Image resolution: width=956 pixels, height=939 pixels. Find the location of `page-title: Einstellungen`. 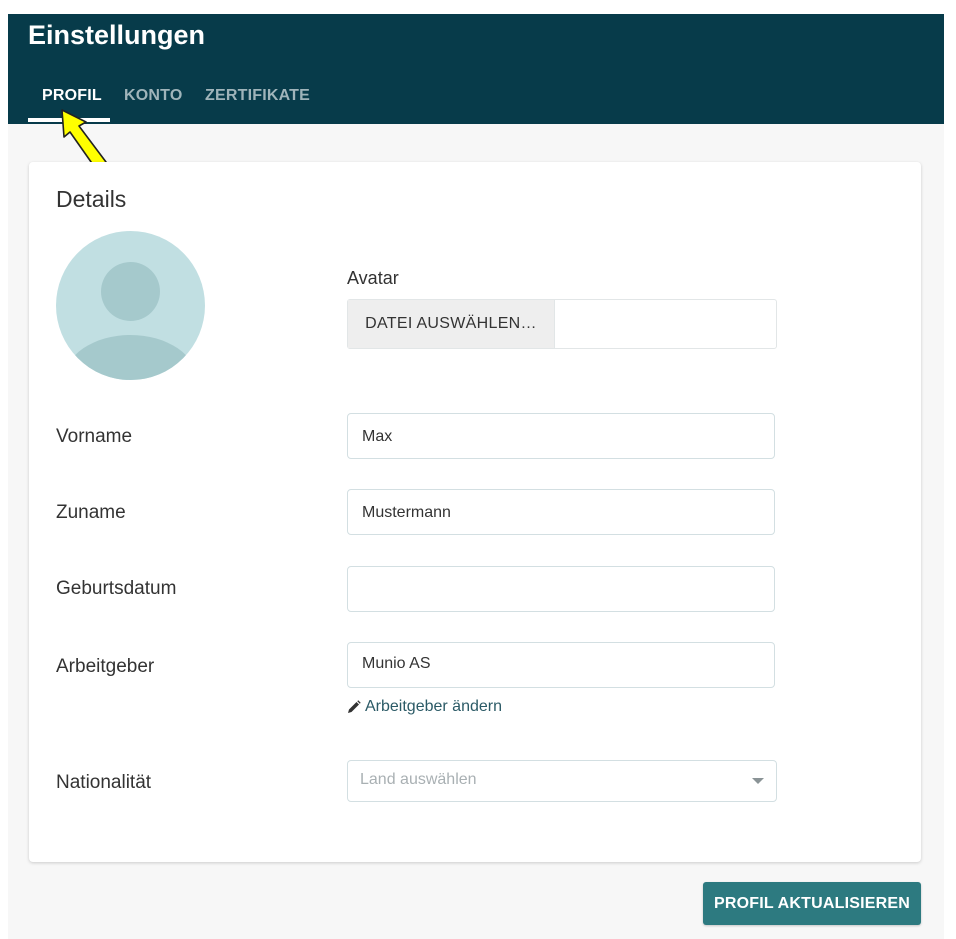

page-title: Einstellungen is located at coordinates (117, 35).